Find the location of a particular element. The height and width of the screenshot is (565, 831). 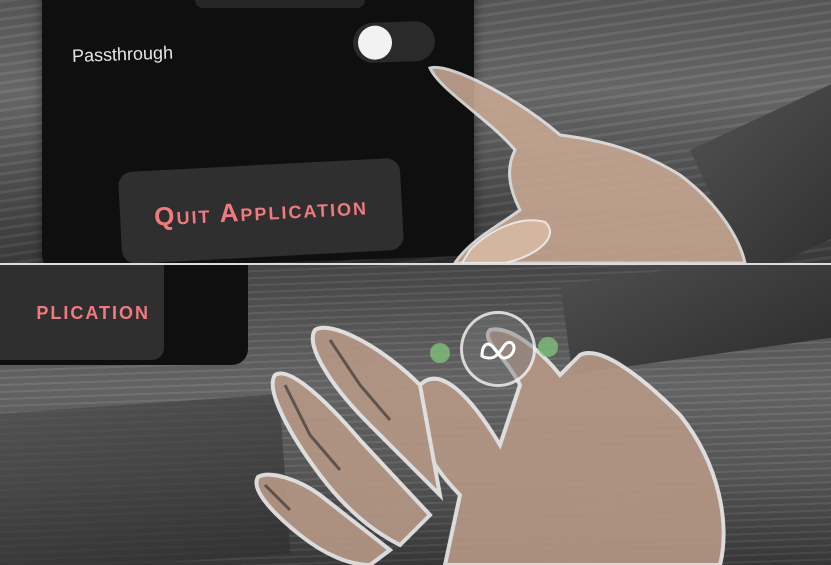

pointing-hand is located at coordinates (587, 164).